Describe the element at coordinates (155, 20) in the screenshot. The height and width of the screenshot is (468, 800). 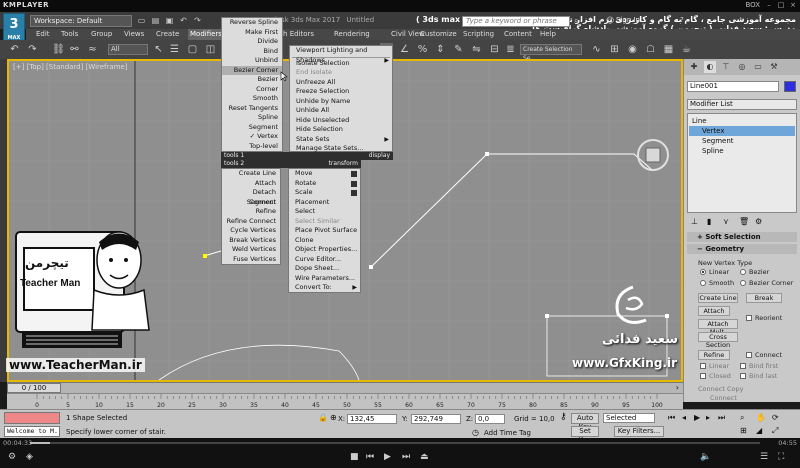
I see `open-file-icon: ▤` at that location.